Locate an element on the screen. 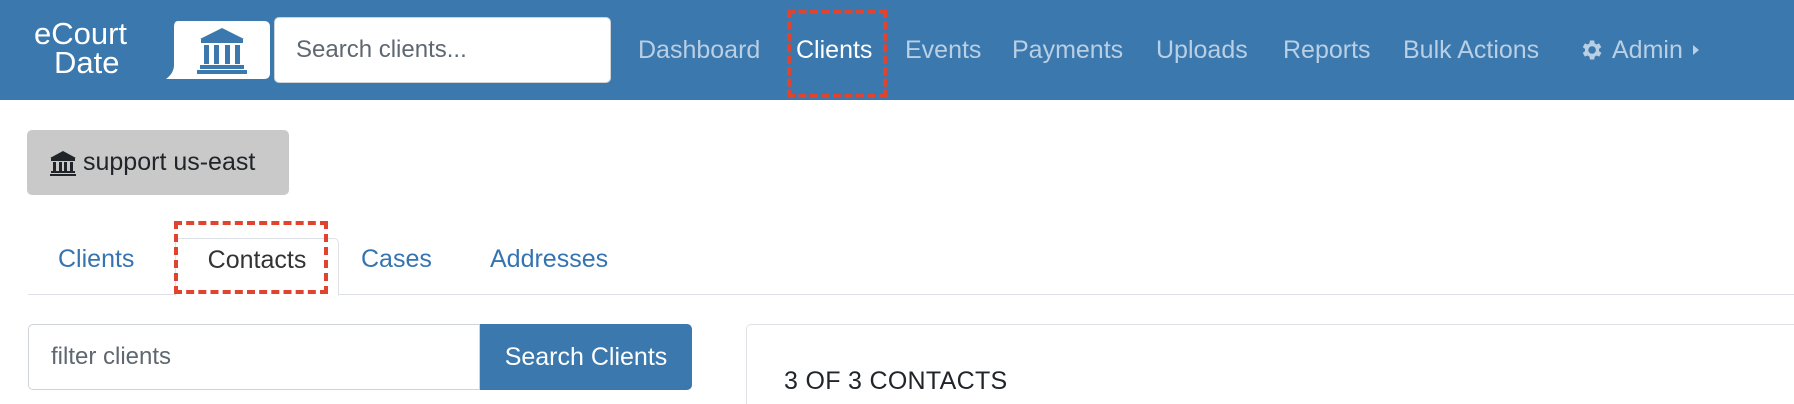  brand-logo: eCourt Date is located at coordinates (152, 49).